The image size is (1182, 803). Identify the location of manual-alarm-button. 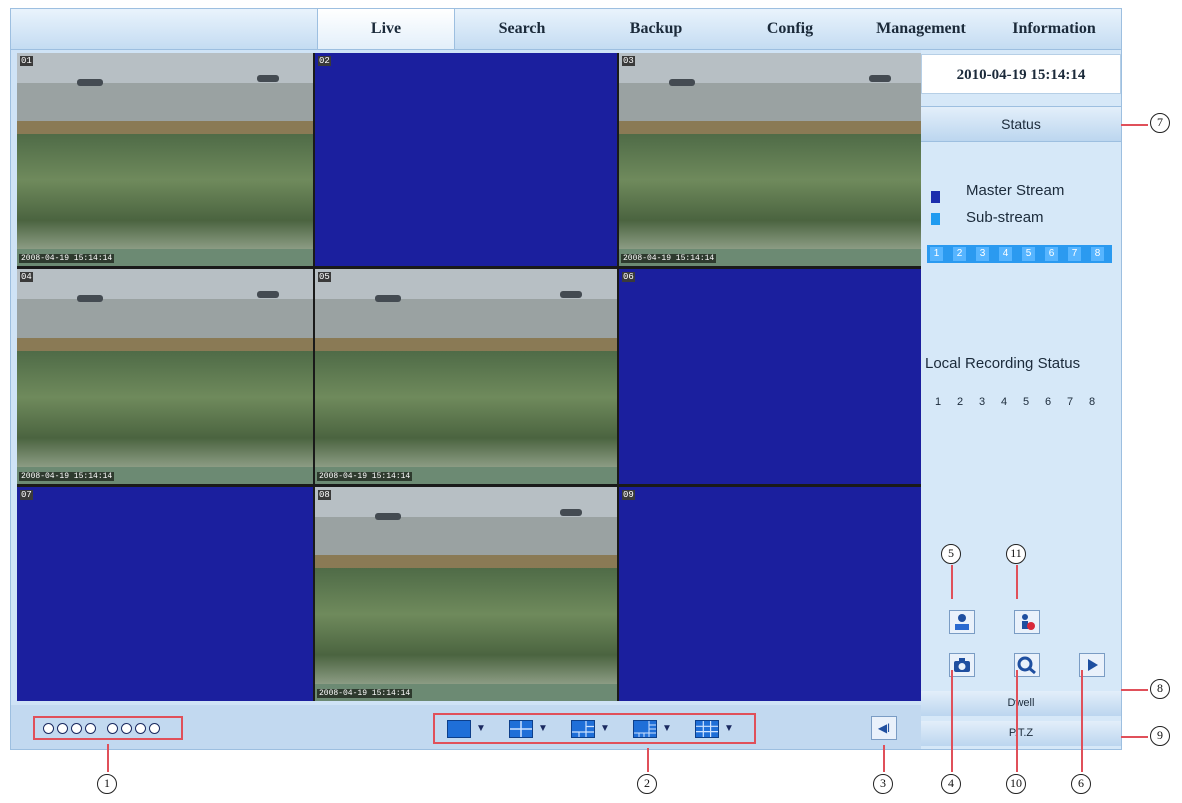
(1027, 622).